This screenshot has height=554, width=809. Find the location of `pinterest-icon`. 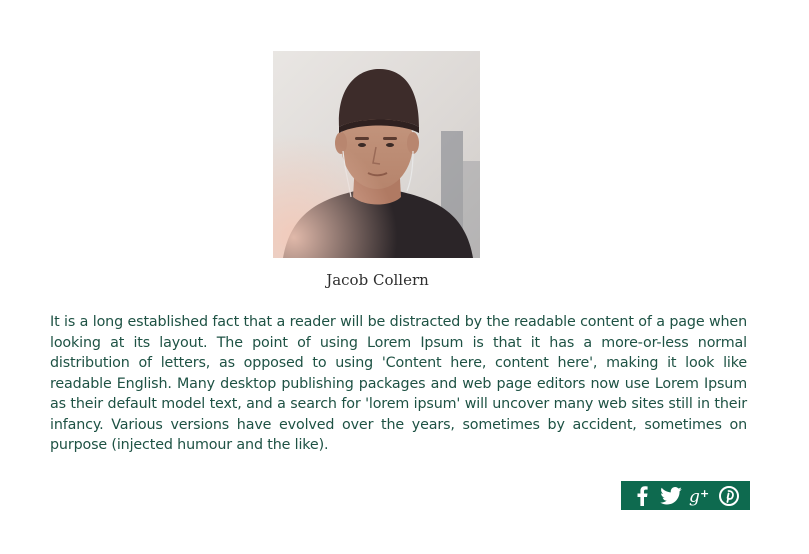

pinterest-icon is located at coordinates (729, 495).